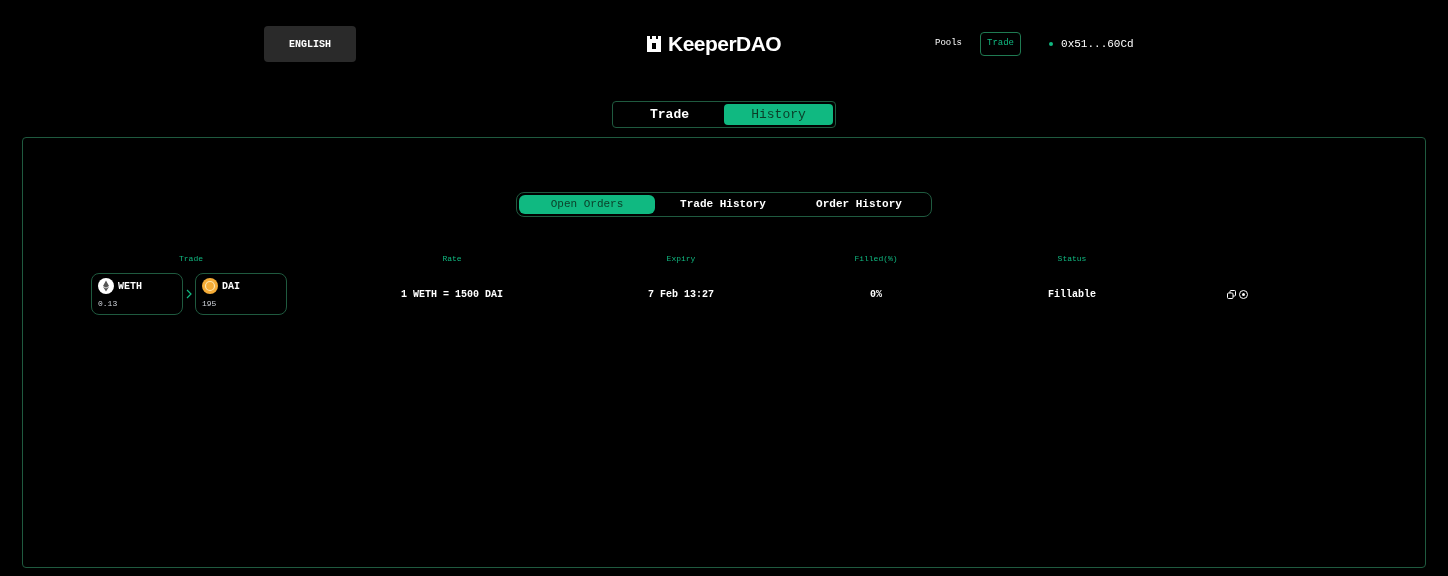 This screenshot has height=576, width=1448. What do you see at coordinates (725, 44) in the screenshot?
I see `logo-text: KeeperDAO` at bounding box center [725, 44].